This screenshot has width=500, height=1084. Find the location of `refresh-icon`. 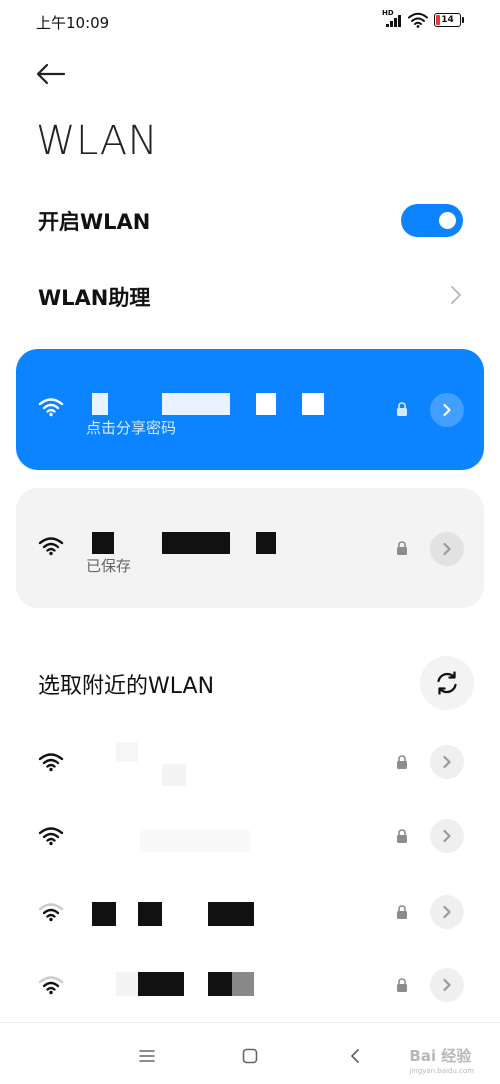

refresh-icon is located at coordinates (447, 683).